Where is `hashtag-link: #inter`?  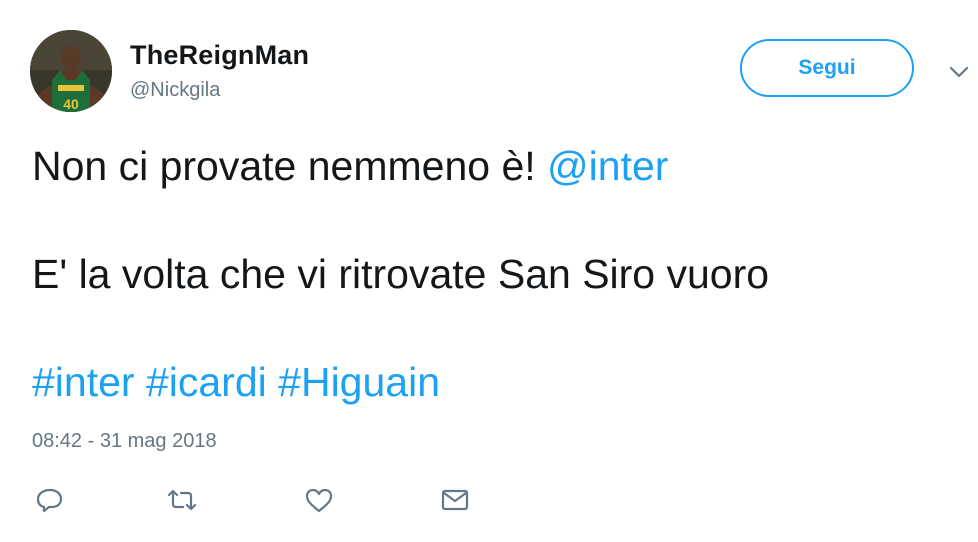
hashtag-link: #inter is located at coordinates (83, 382).